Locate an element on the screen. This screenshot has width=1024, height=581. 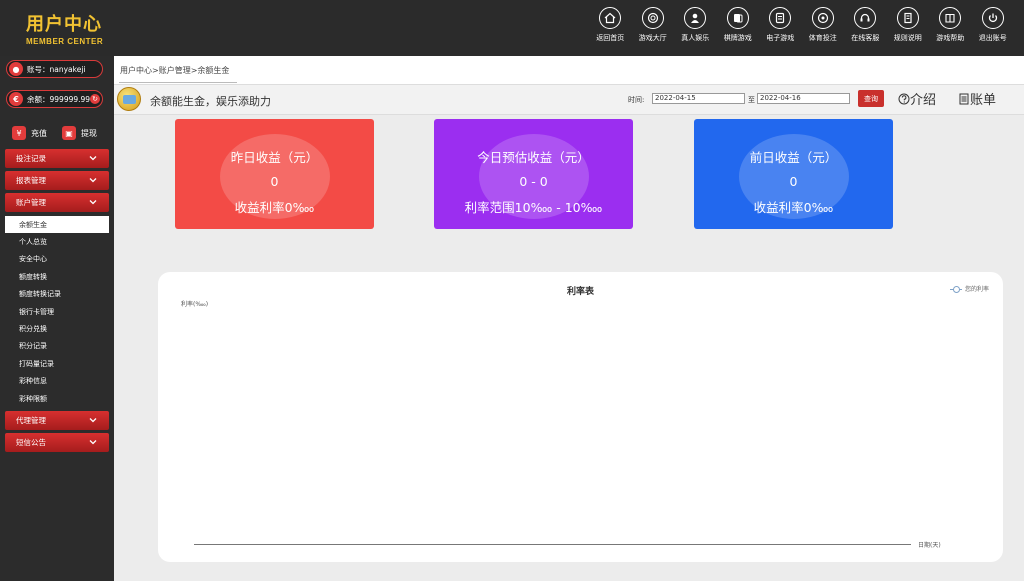
day-before-earnings-card: 前日收益（元） 0 收益利率0‱ is located at coordinates (793, 174).